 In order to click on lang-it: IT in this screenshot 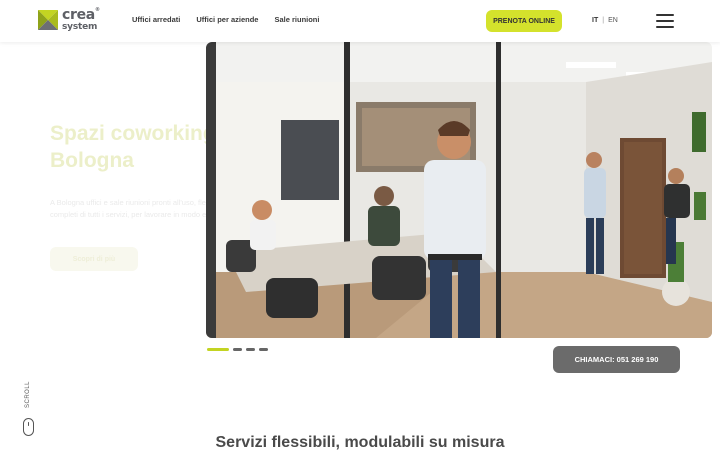, I will do `click(595, 20)`.